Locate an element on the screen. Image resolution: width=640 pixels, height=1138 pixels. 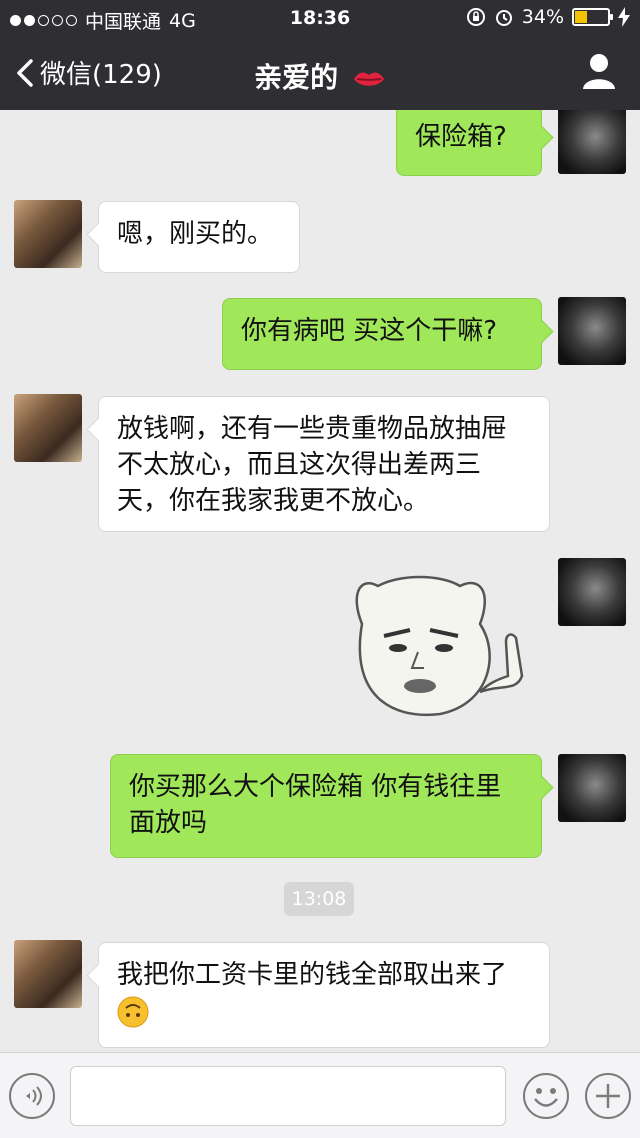
battery-percent: 34% is located at coordinates (542, 17).